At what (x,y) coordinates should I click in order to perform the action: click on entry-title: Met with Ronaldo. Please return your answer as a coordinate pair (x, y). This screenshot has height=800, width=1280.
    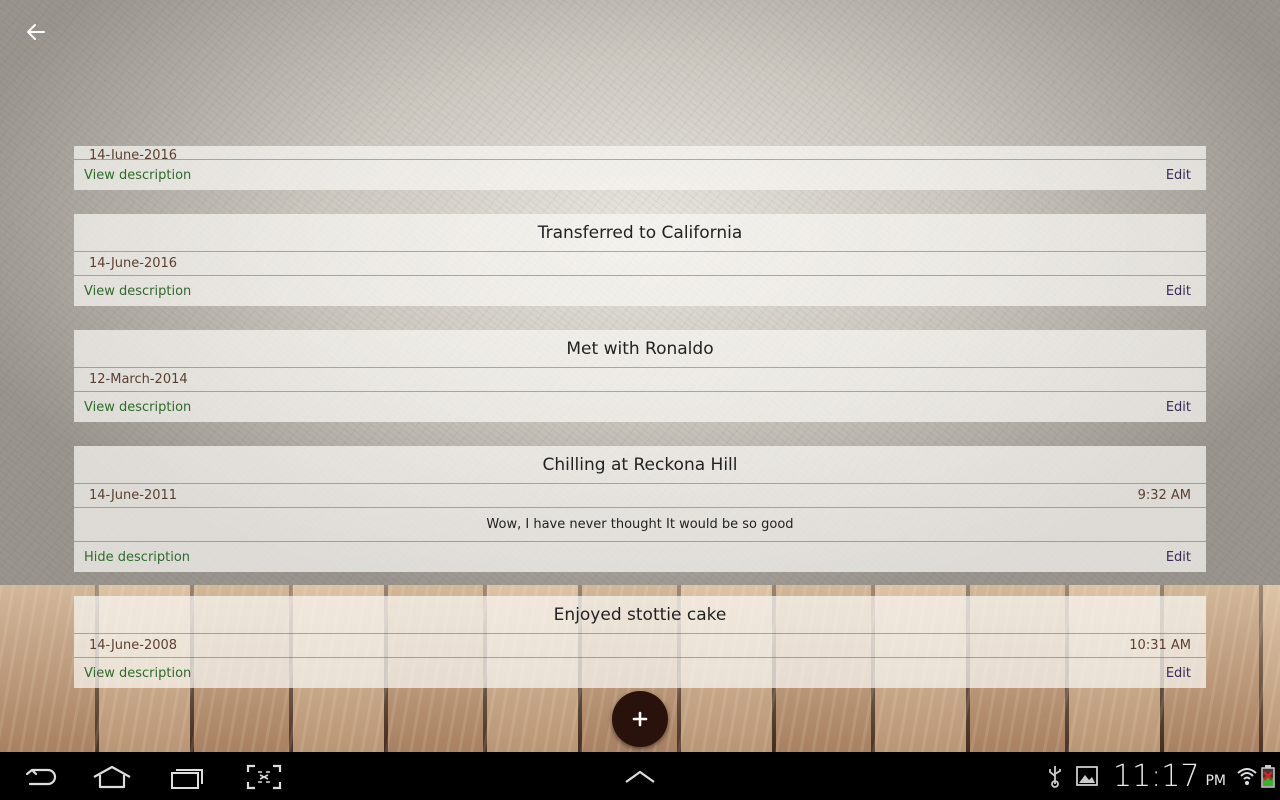
    Looking at the image, I should click on (640, 349).